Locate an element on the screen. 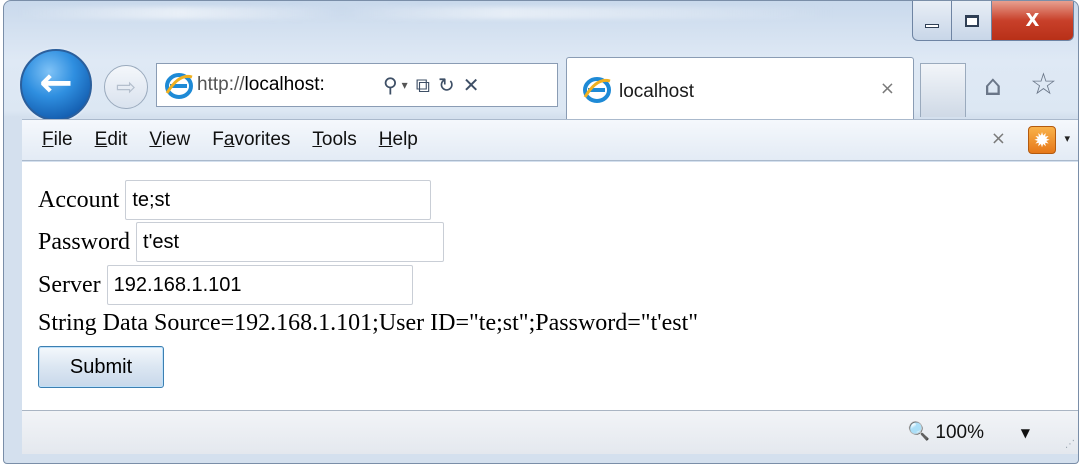  submit-button: Submit is located at coordinates (101, 367).